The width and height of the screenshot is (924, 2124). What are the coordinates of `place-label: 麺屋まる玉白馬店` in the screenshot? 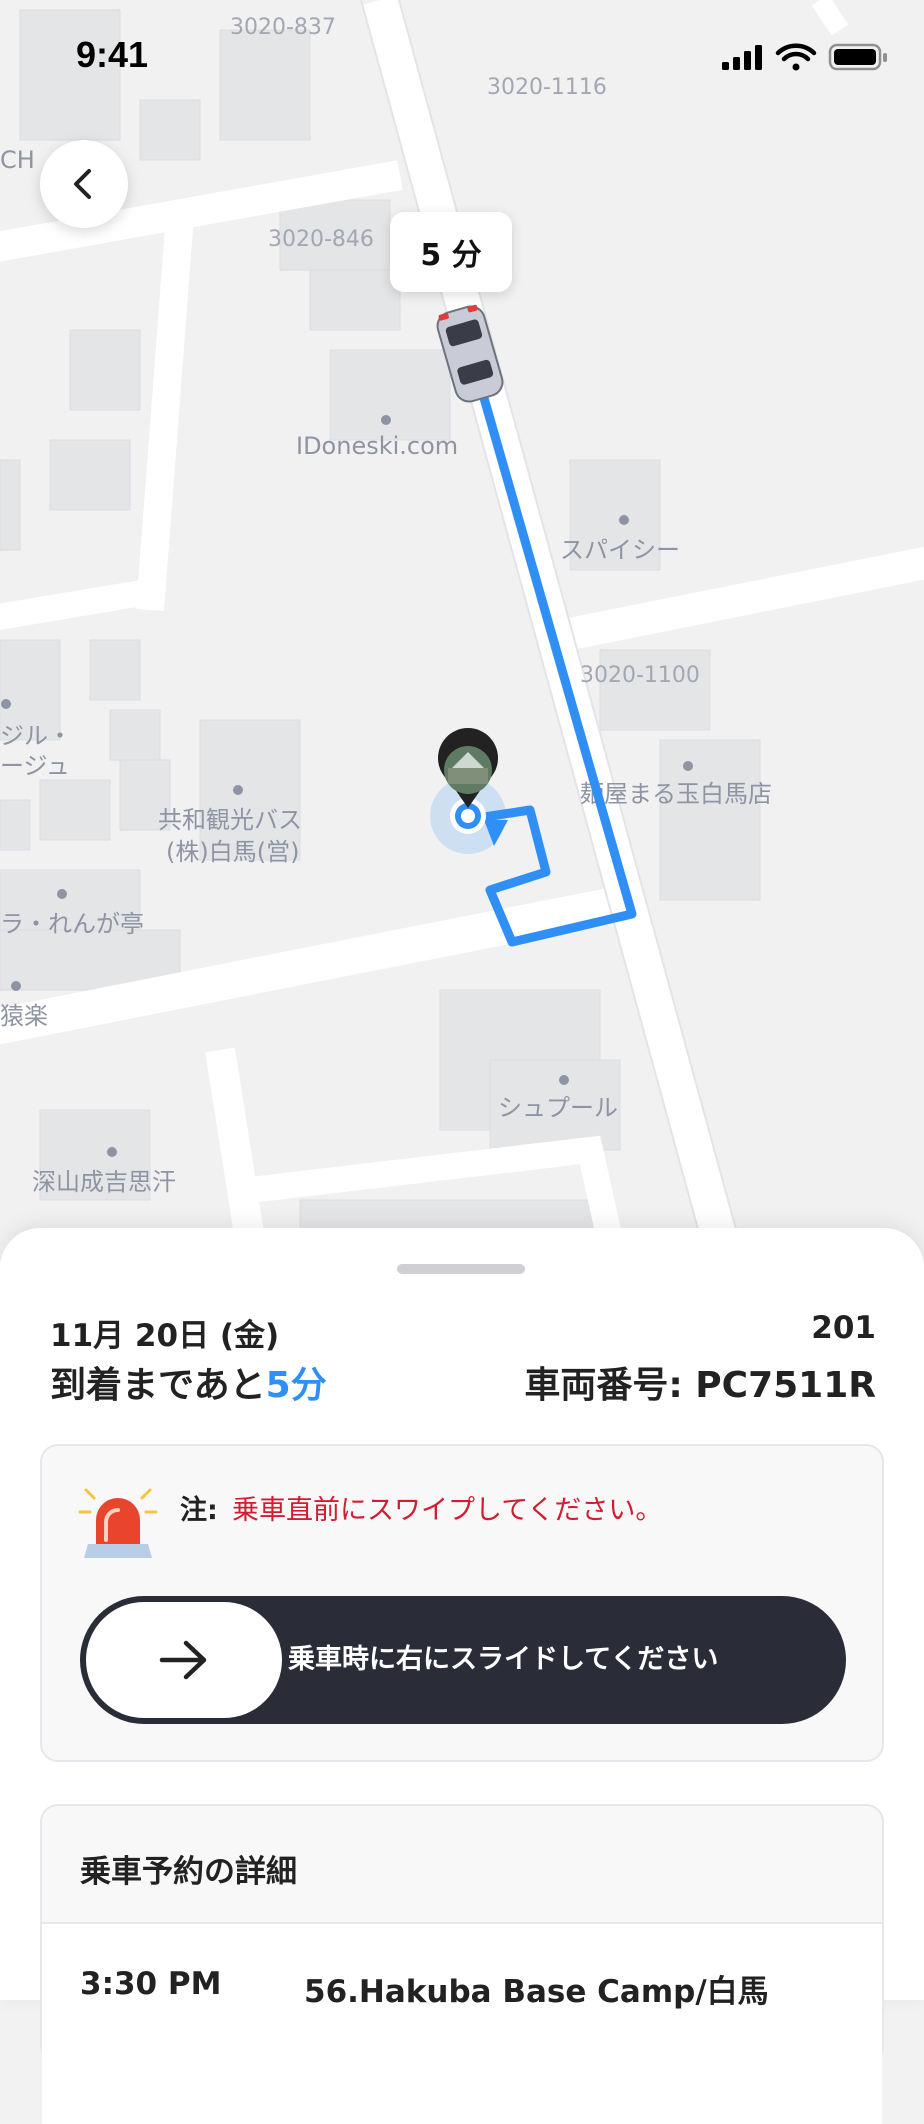 It's located at (676, 794).